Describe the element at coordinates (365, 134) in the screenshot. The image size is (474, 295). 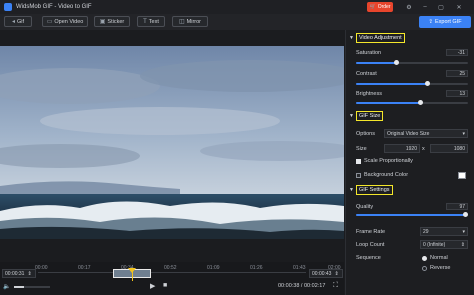
I see `options-label: Options` at that location.